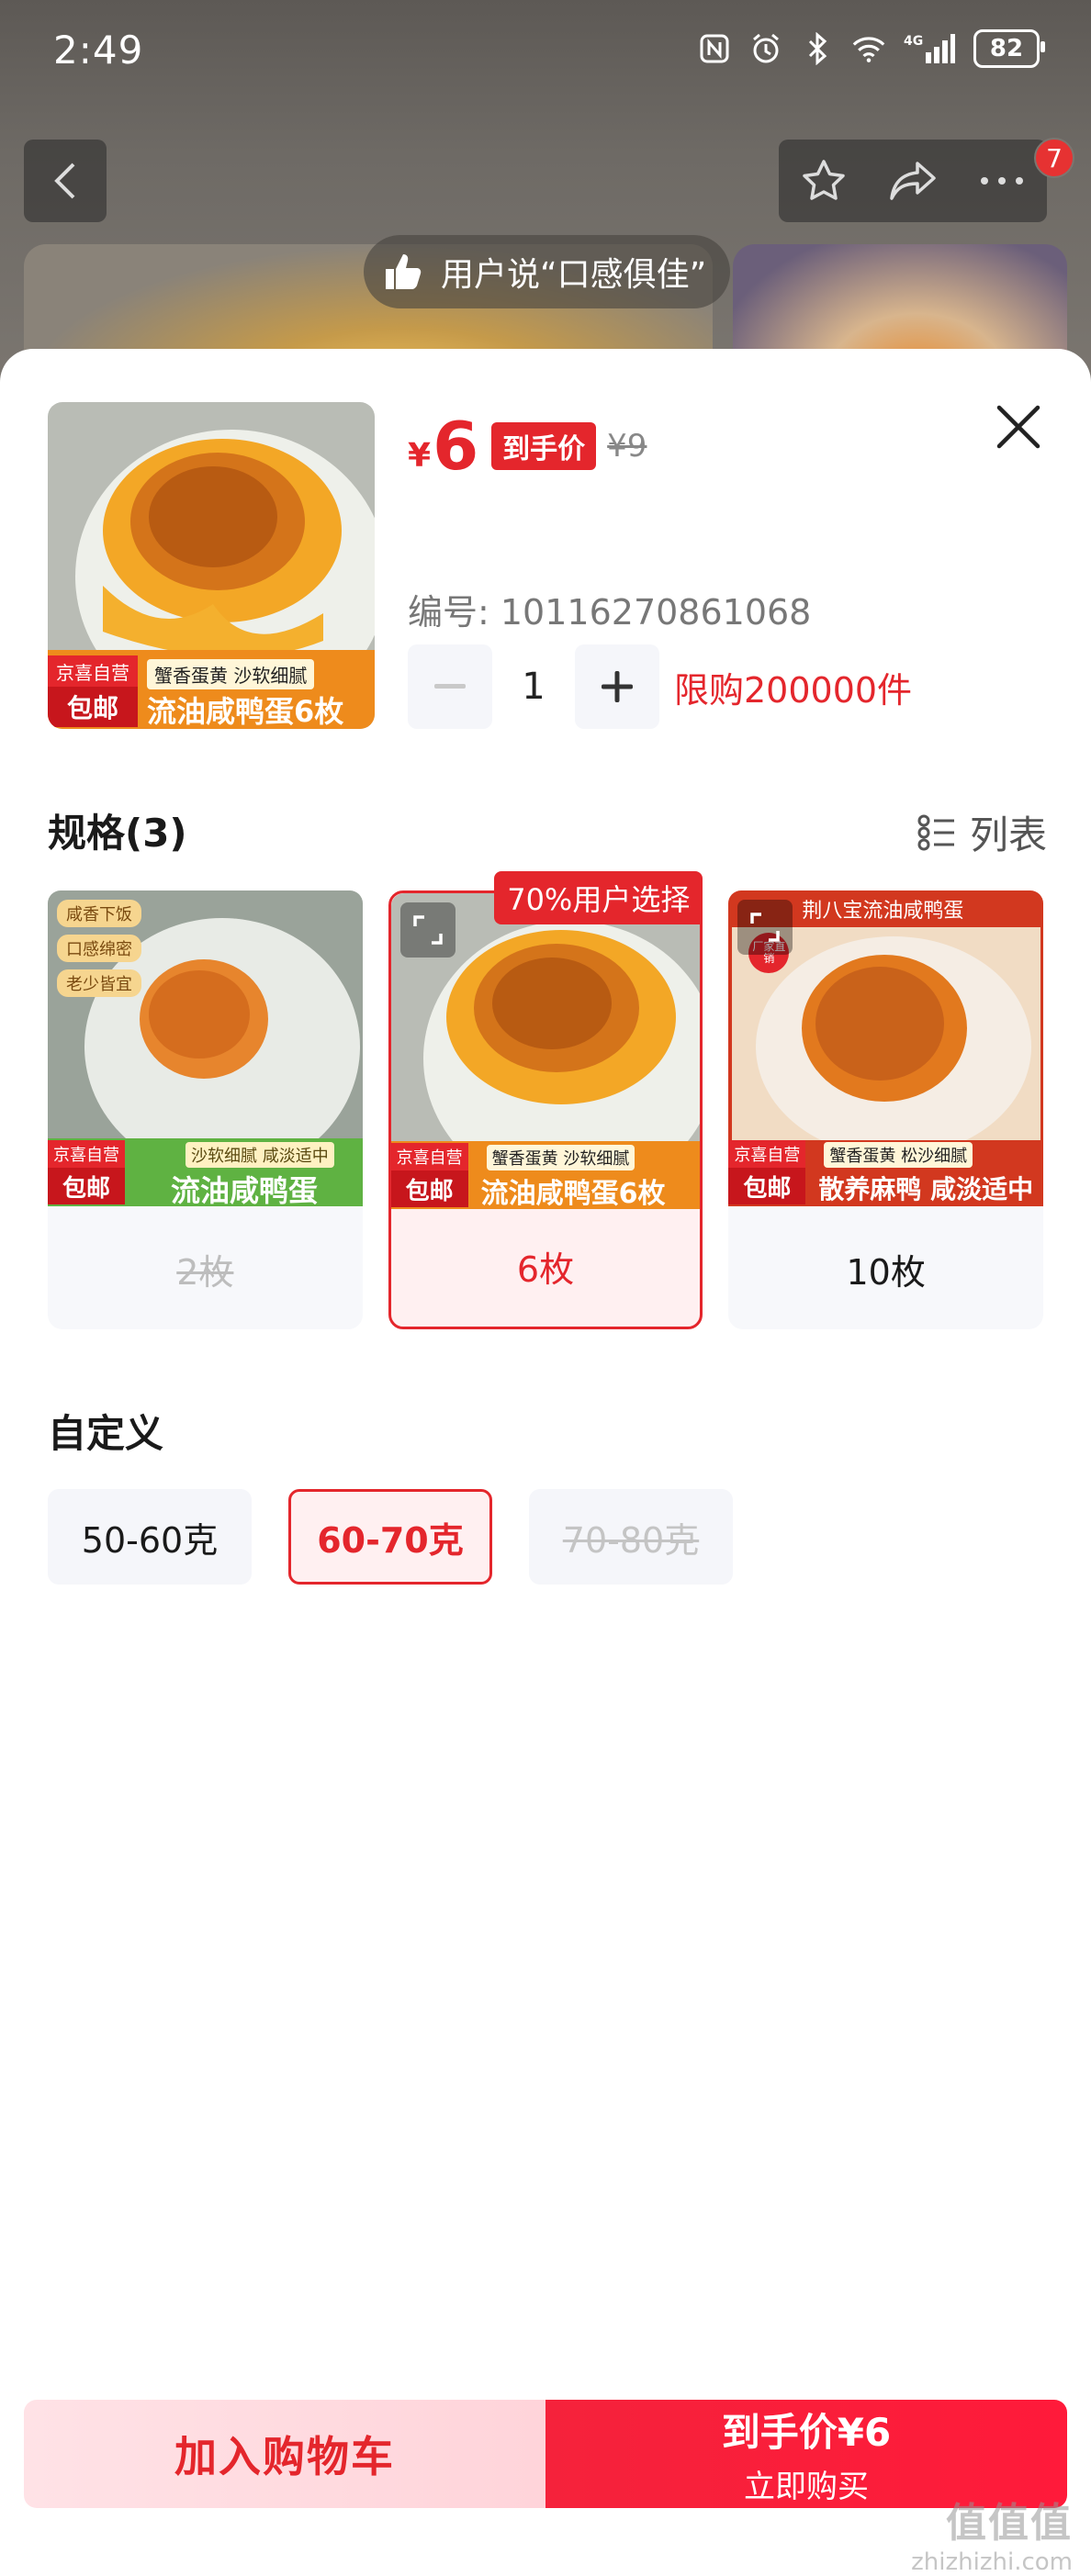 Image resolution: width=1091 pixels, height=2576 pixels. What do you see at coordinates (793, 690) in the screenshot?
I see `purchase-limit: 限购200000件` at bounding box center [793, 690].